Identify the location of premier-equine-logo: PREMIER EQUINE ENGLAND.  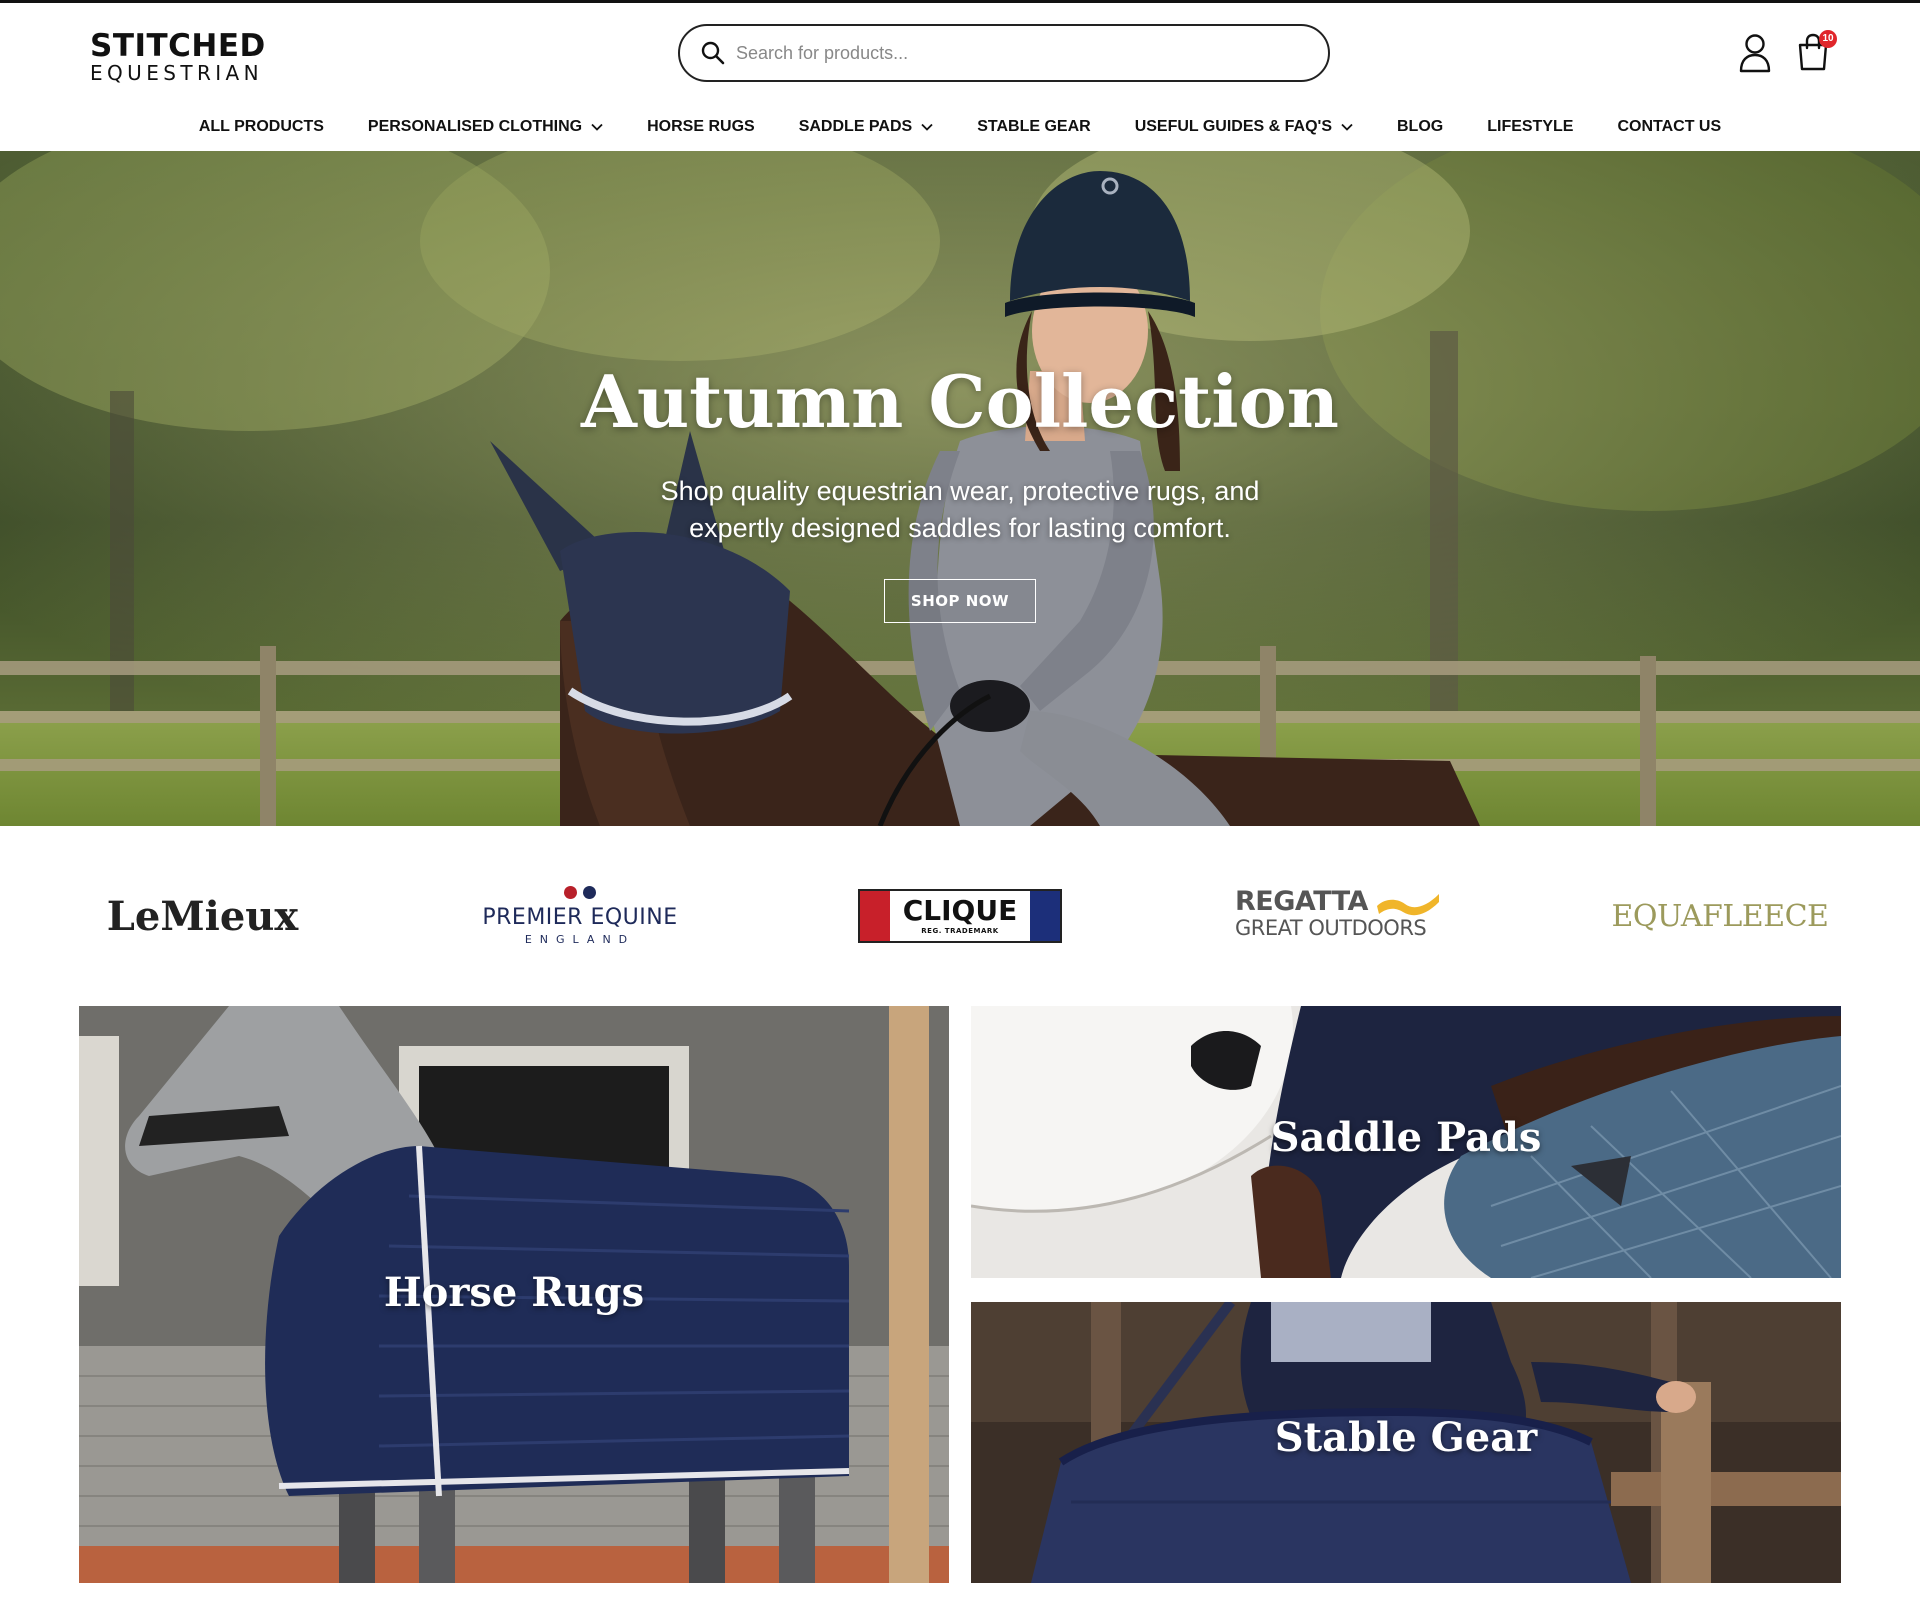
(580, 916).